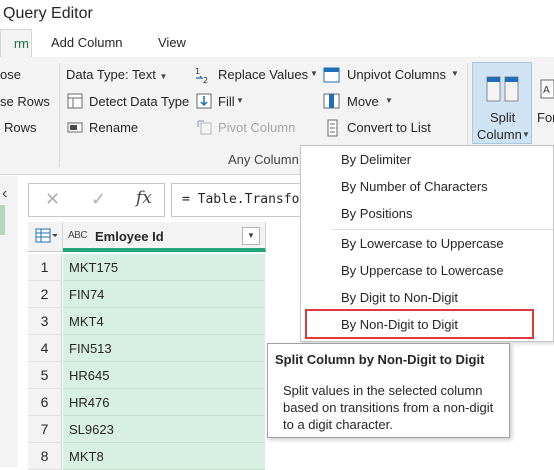 This screenshot has height=470, width=554. Describe the element at coordinates (111, 74) in the screenshot. I see `data-type-label: Data Type: Text` at that location.